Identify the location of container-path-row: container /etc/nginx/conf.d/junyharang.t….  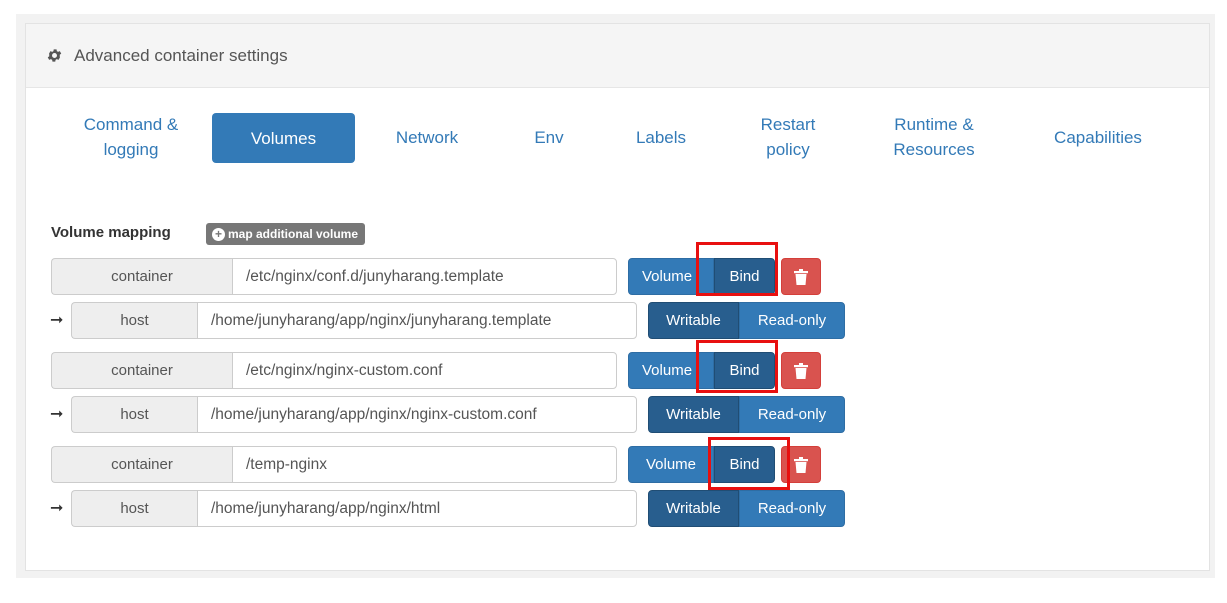
(334, 276).